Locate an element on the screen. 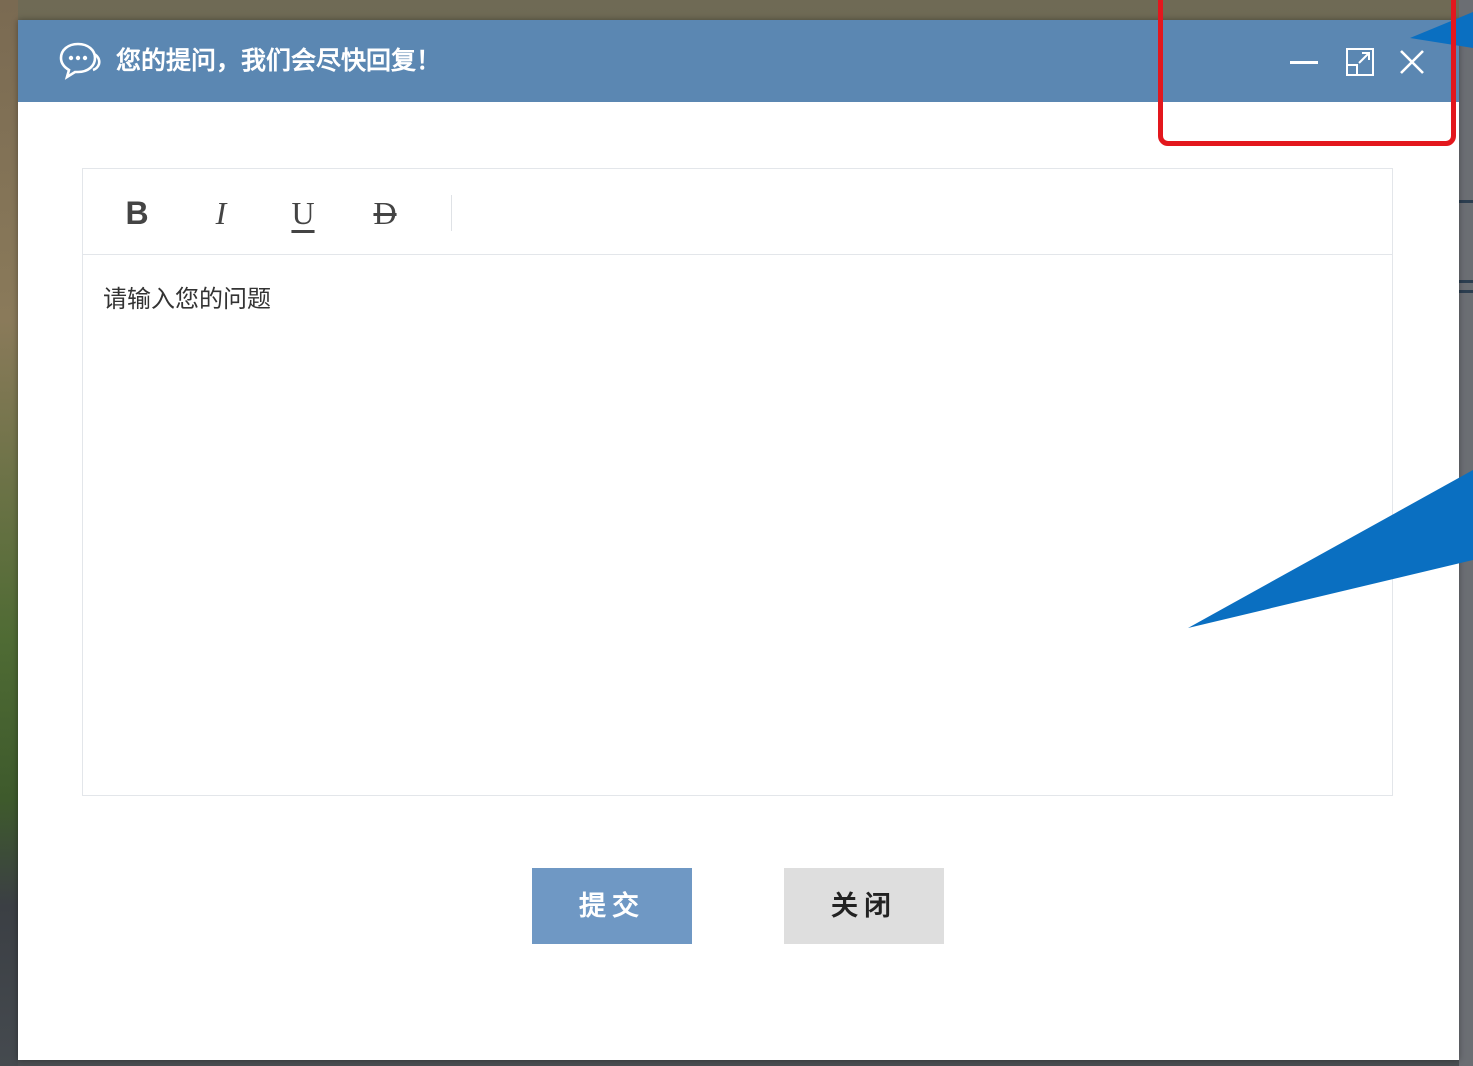 This screenshot has width=1473, height=1066. underline-button: U is located at coordinates (303, 213).